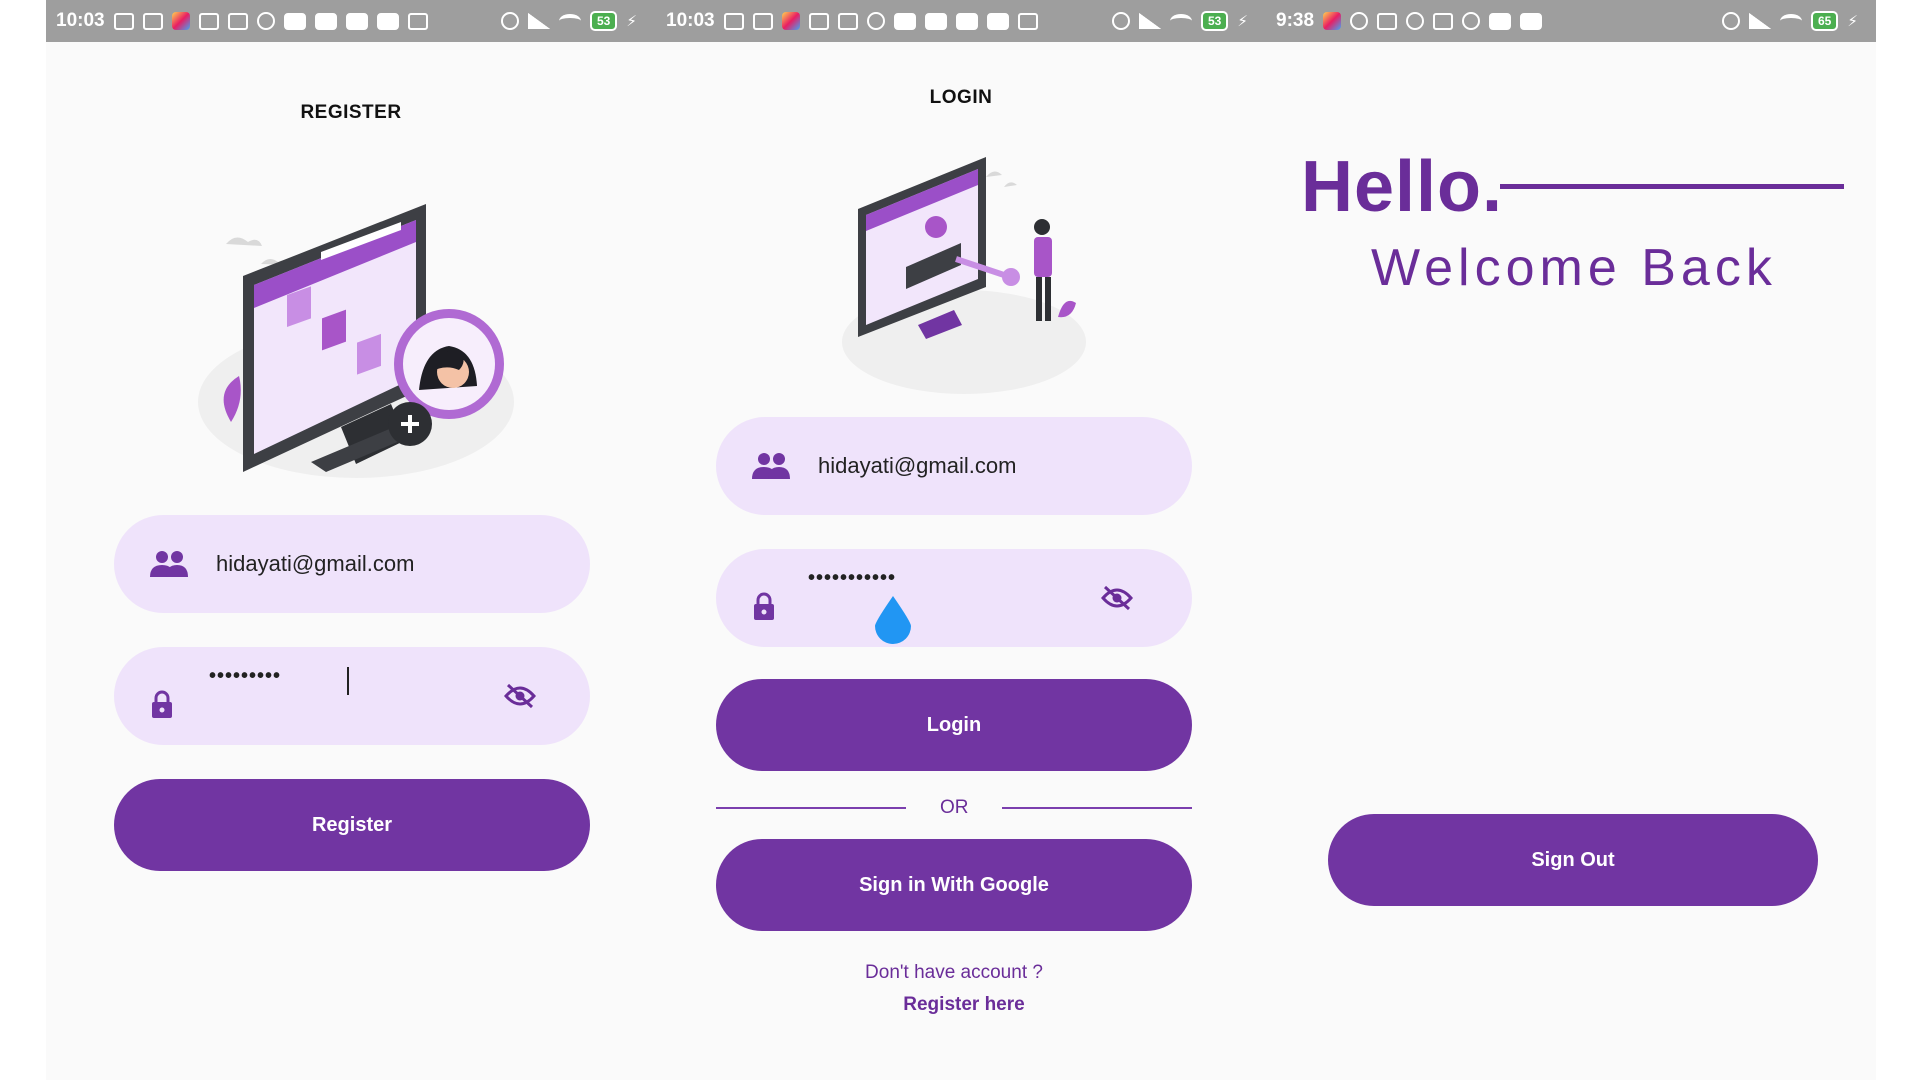 This screenshot has width=1920, height=1080. Describe the element at coordinates (1672, 186) in the screenshot. I see `greeting-underline` at that location.